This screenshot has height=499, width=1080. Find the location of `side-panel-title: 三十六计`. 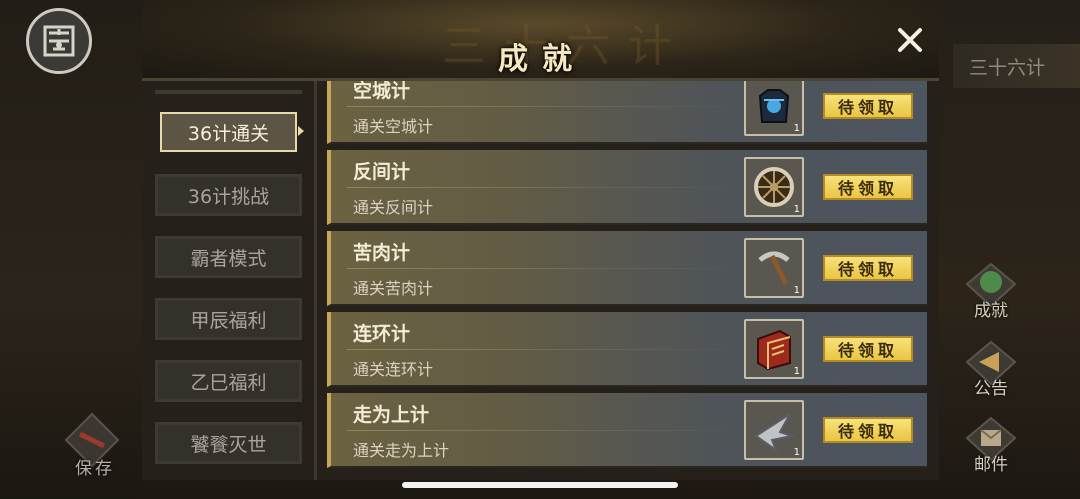

side-panel-title: 三十六计 is located at coordinates (1016, 66).